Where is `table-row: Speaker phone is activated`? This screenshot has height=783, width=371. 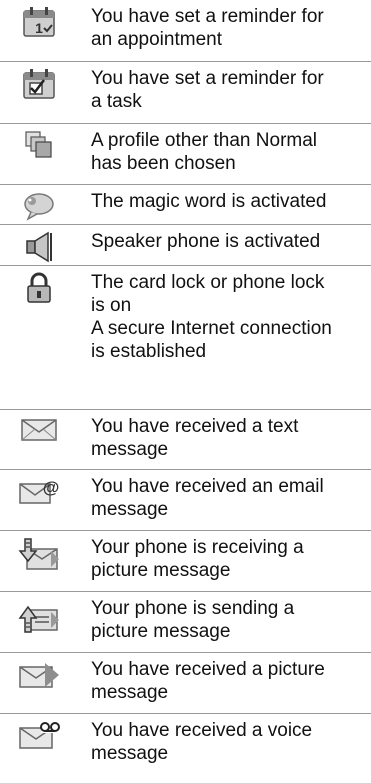
table-row: Speaker phone is activated is located at coordinates (185, 245).